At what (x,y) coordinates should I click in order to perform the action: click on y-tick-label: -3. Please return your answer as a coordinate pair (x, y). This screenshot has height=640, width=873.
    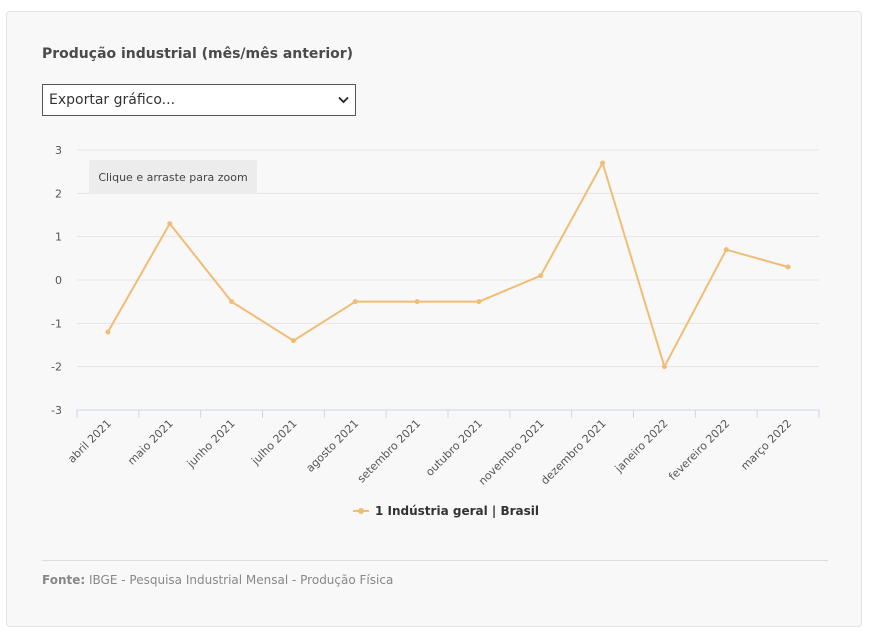
    Looking at the image, I should click on (56, 410).